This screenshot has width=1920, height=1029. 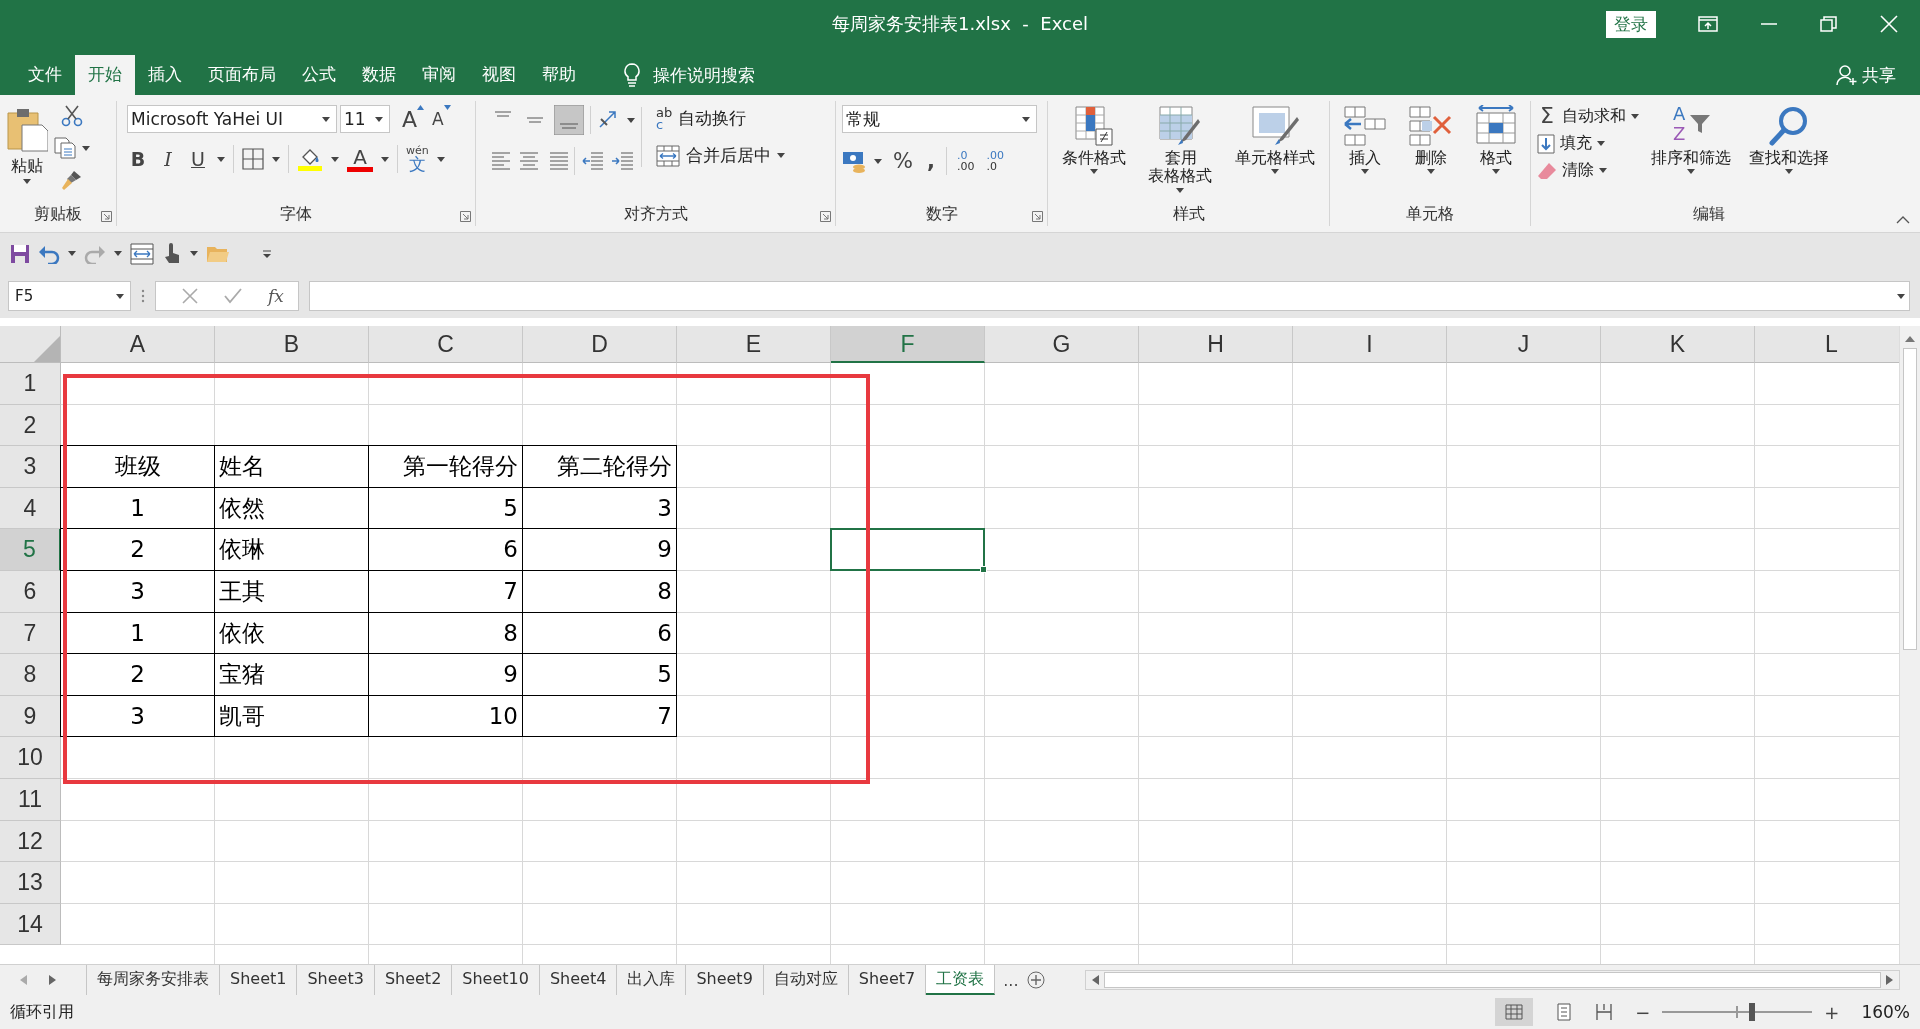 I want to click on percent-button: %, so click(x=903, y=161).